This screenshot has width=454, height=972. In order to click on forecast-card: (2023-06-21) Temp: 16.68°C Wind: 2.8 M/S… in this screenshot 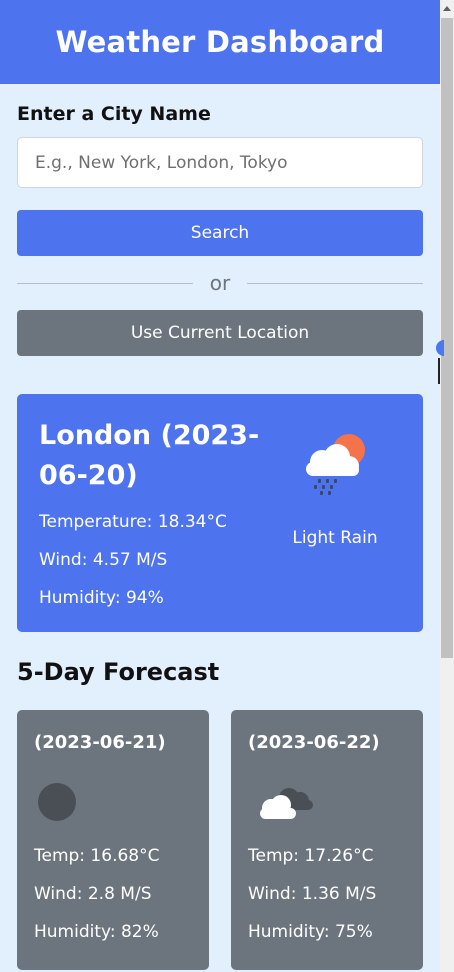, I will do `click(113, 840)`.